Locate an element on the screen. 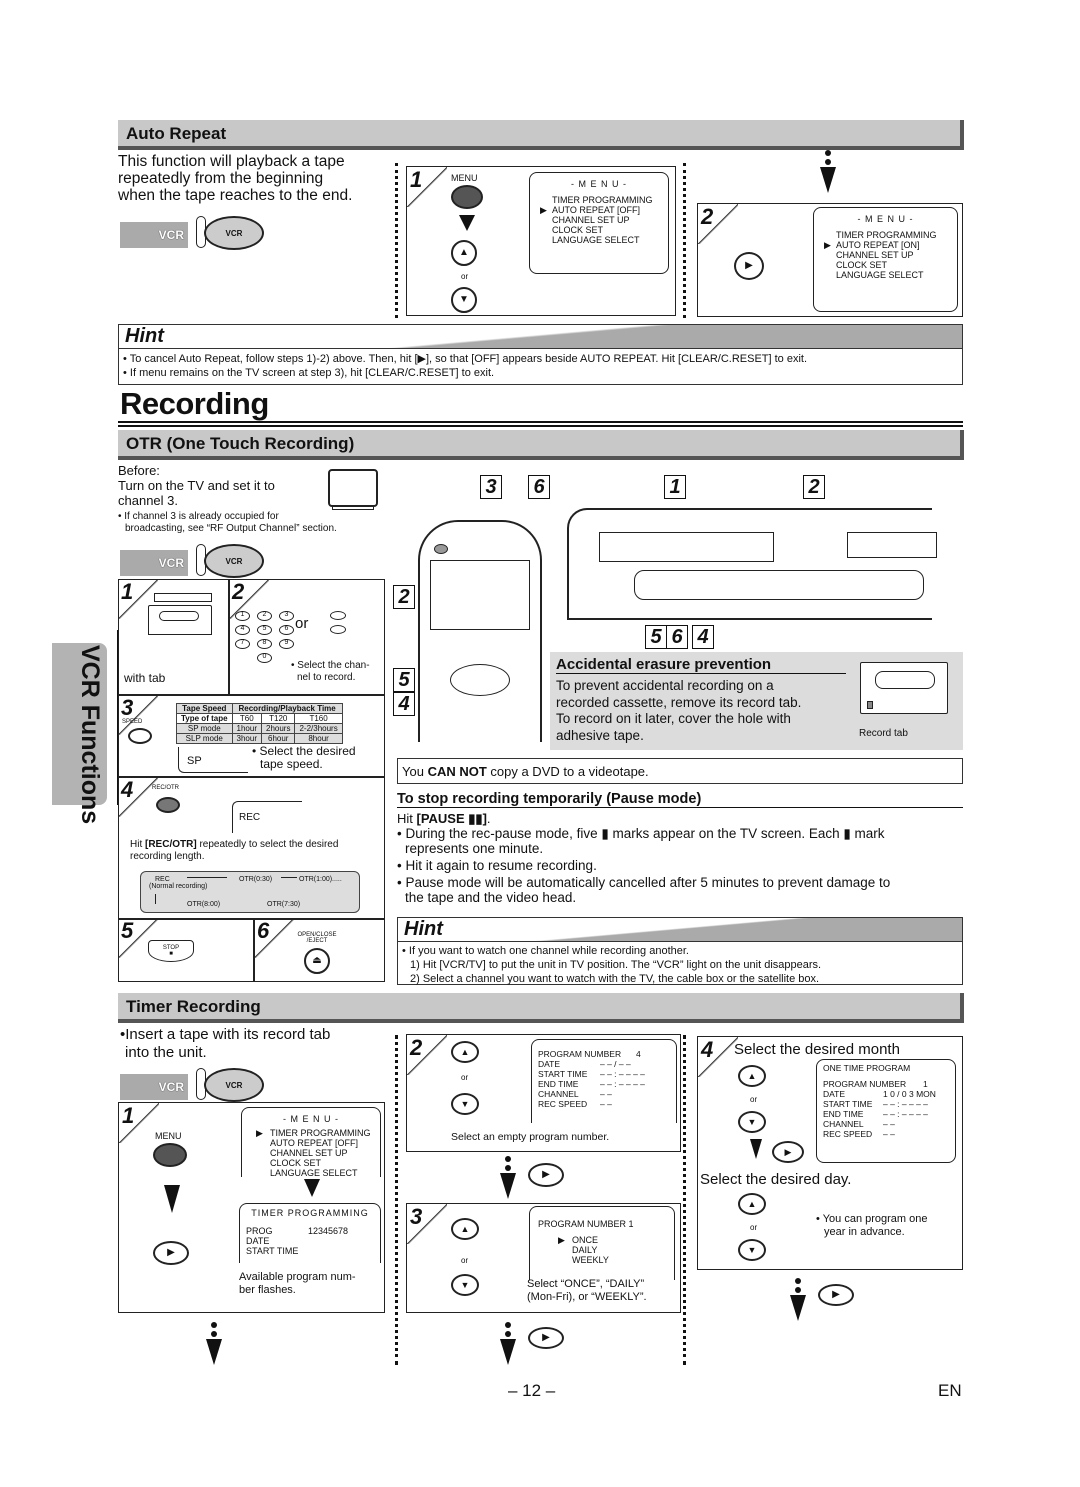 This screenshot has height=1487, width=1080. digit-button: 8 is located at coordinates (264, 644).